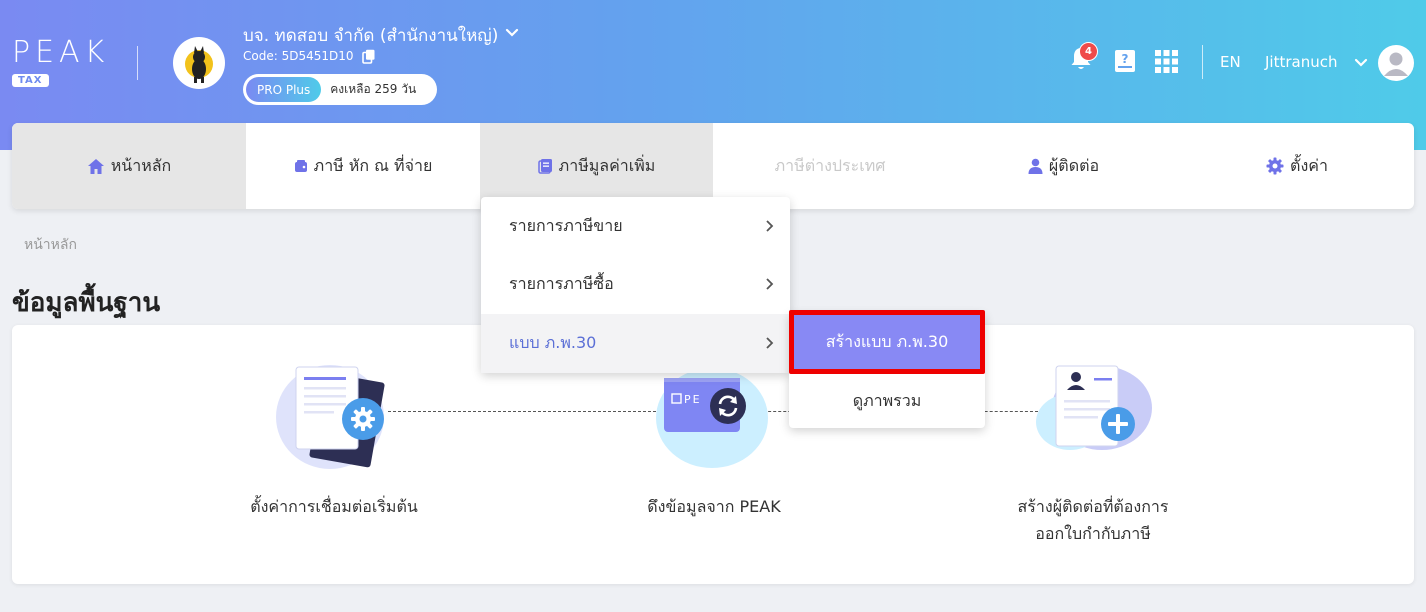 This screenshot has height=612, width=1426. Describe the element at coordinates (553, 342) in the screenshot. I see `menu-item-label: แบบ ภ.พ.30` at that location.